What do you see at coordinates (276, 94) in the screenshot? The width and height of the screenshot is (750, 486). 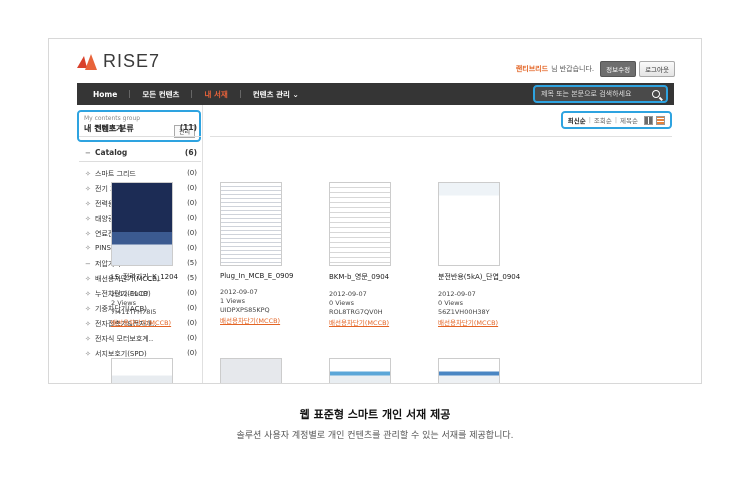 I see `nav-content-management: 컨텐츠 관리 ⌄` at bounding box center [276, 94].